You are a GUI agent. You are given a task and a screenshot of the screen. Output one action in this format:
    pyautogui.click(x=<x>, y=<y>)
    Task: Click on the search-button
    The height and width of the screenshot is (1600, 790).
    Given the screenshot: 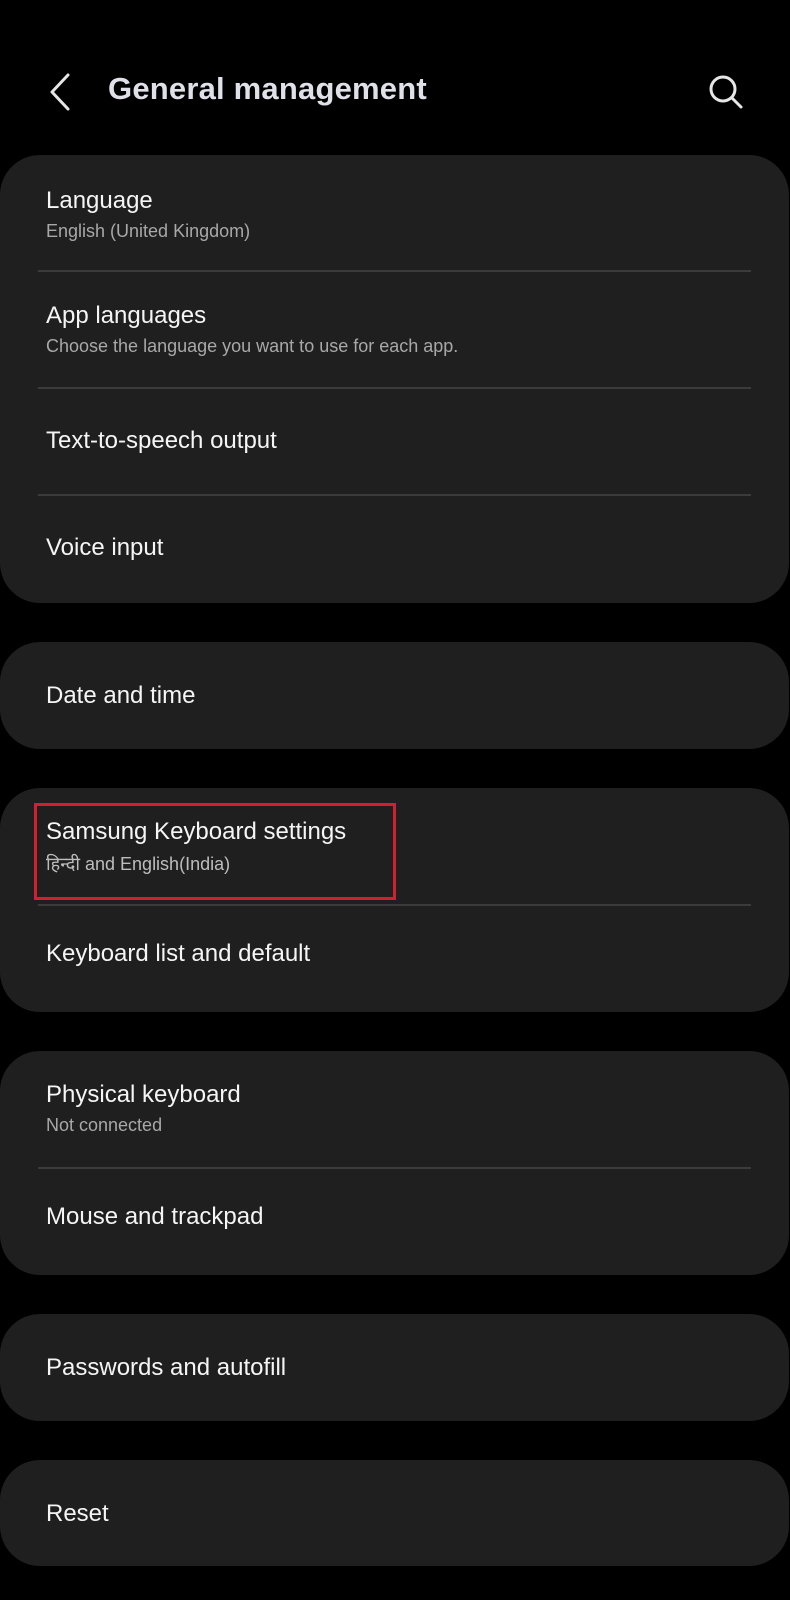 What is the action you would take?
    pyautogui.click(x=726, y=92)
    